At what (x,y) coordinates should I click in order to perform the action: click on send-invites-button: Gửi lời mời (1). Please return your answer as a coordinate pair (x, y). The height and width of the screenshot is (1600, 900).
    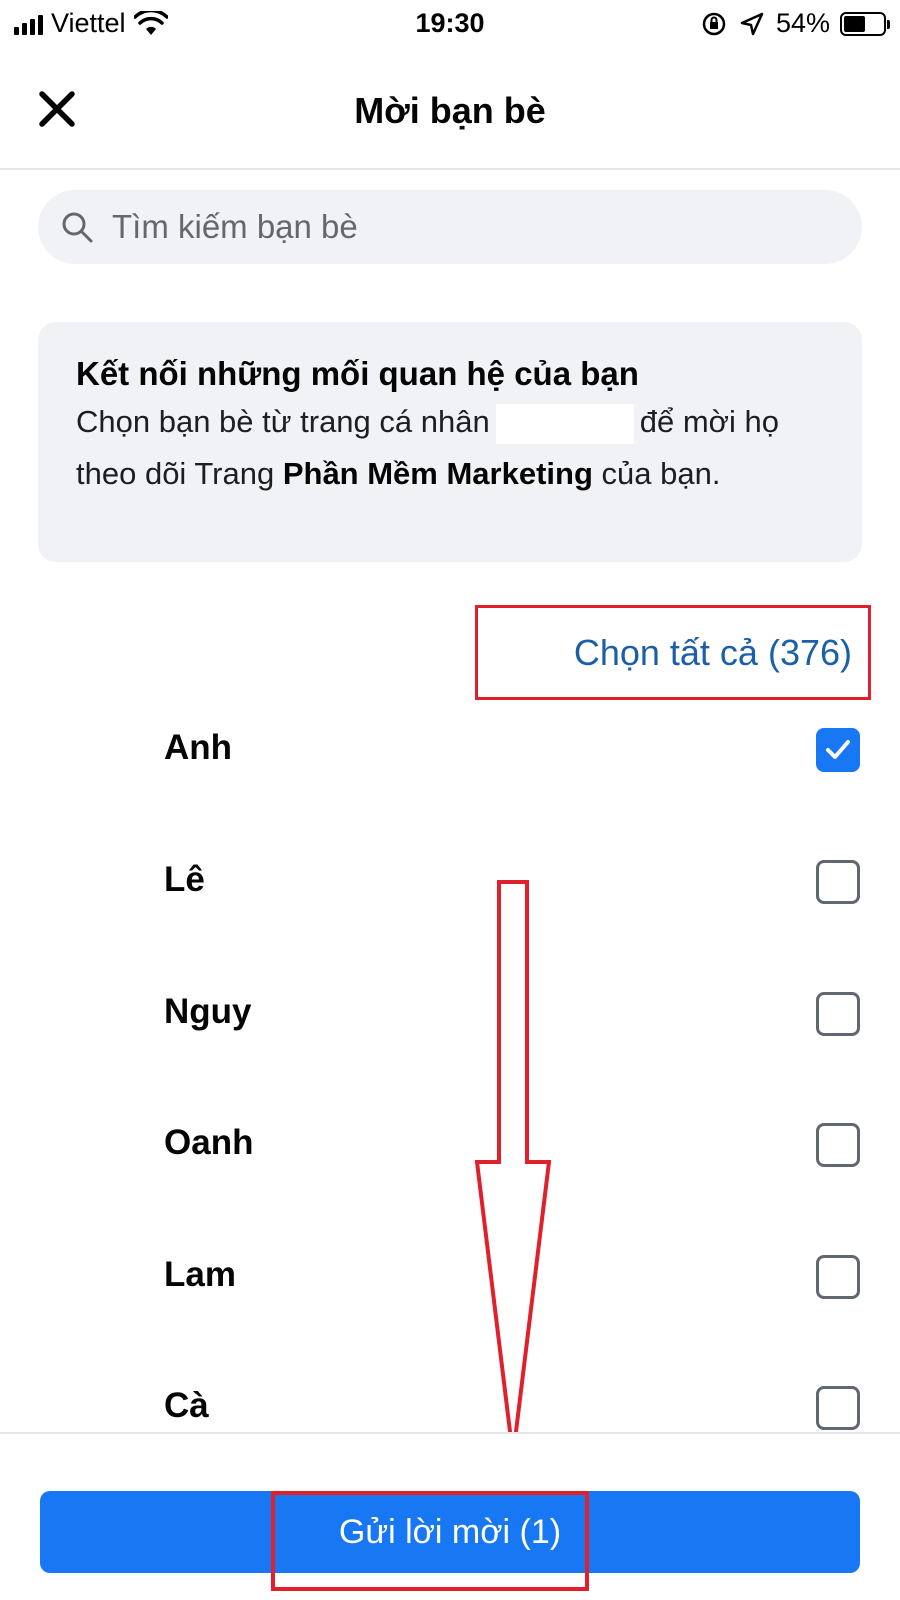
    Looking at the image, I should click on (450, 1532).